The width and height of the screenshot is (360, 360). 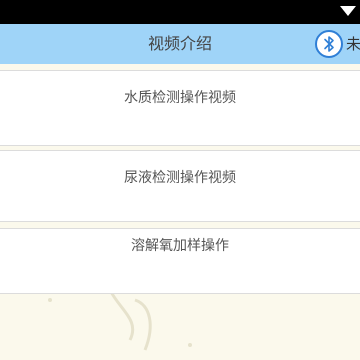 I want to click on bluetooth-icon, so click(x=329, y=44).